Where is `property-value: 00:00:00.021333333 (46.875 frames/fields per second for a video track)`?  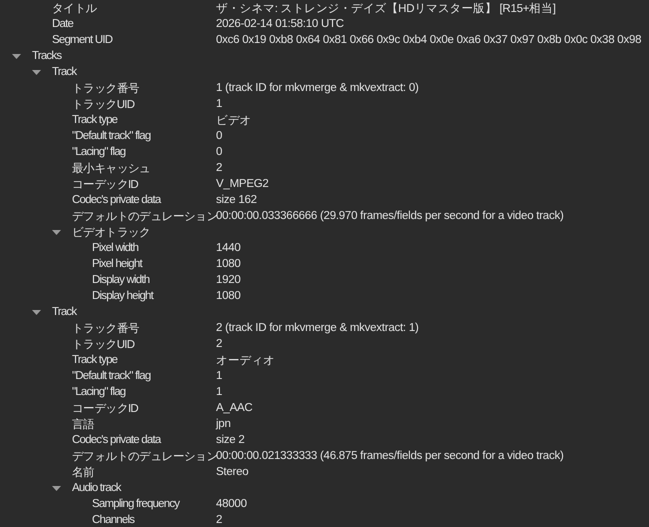
property-value: 00:00:00.021333333 (46.875 frames/fields per second for a video track) is located at coordinates (390, 456).